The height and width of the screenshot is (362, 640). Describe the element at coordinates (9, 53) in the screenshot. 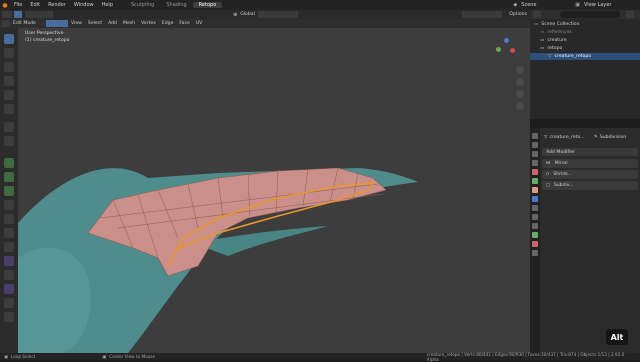

I see `cursor-tool-icon` at that location.